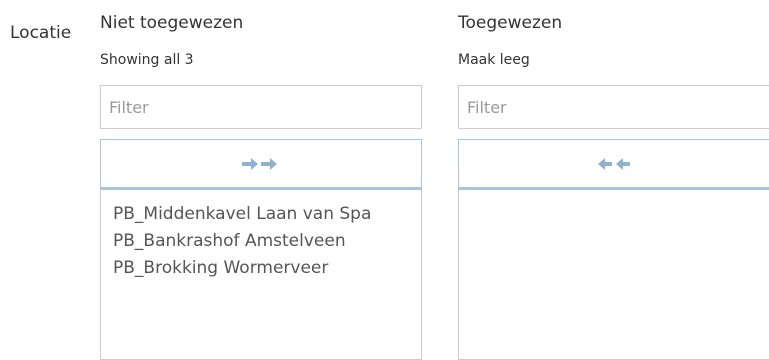 Image resolution: width=769 pixels, height=360 pixels. Describe the element at coordinates (494, 60) in the screenshot. I see `clear-assigned-link: Maak leeg` at that location.